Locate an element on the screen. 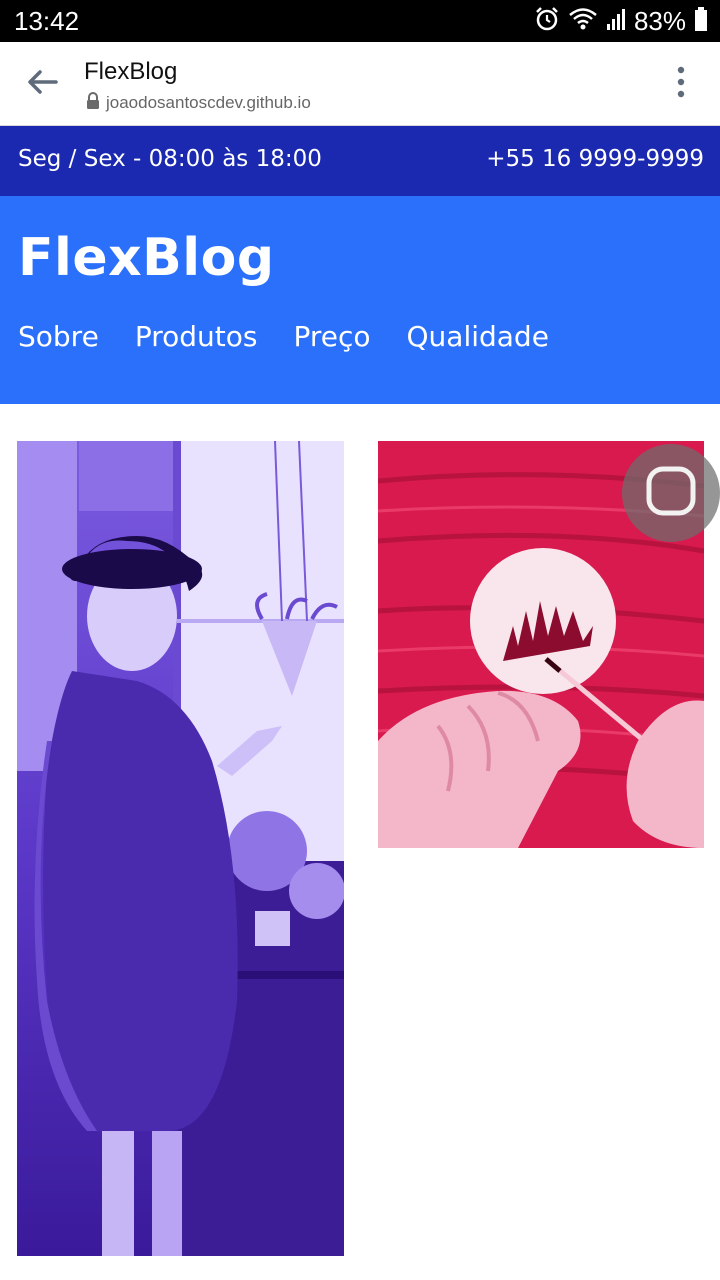 The height and width of the screenshot is (1280, 720). nav-link-sobre: Sobre is located at coordinates (58, 336).